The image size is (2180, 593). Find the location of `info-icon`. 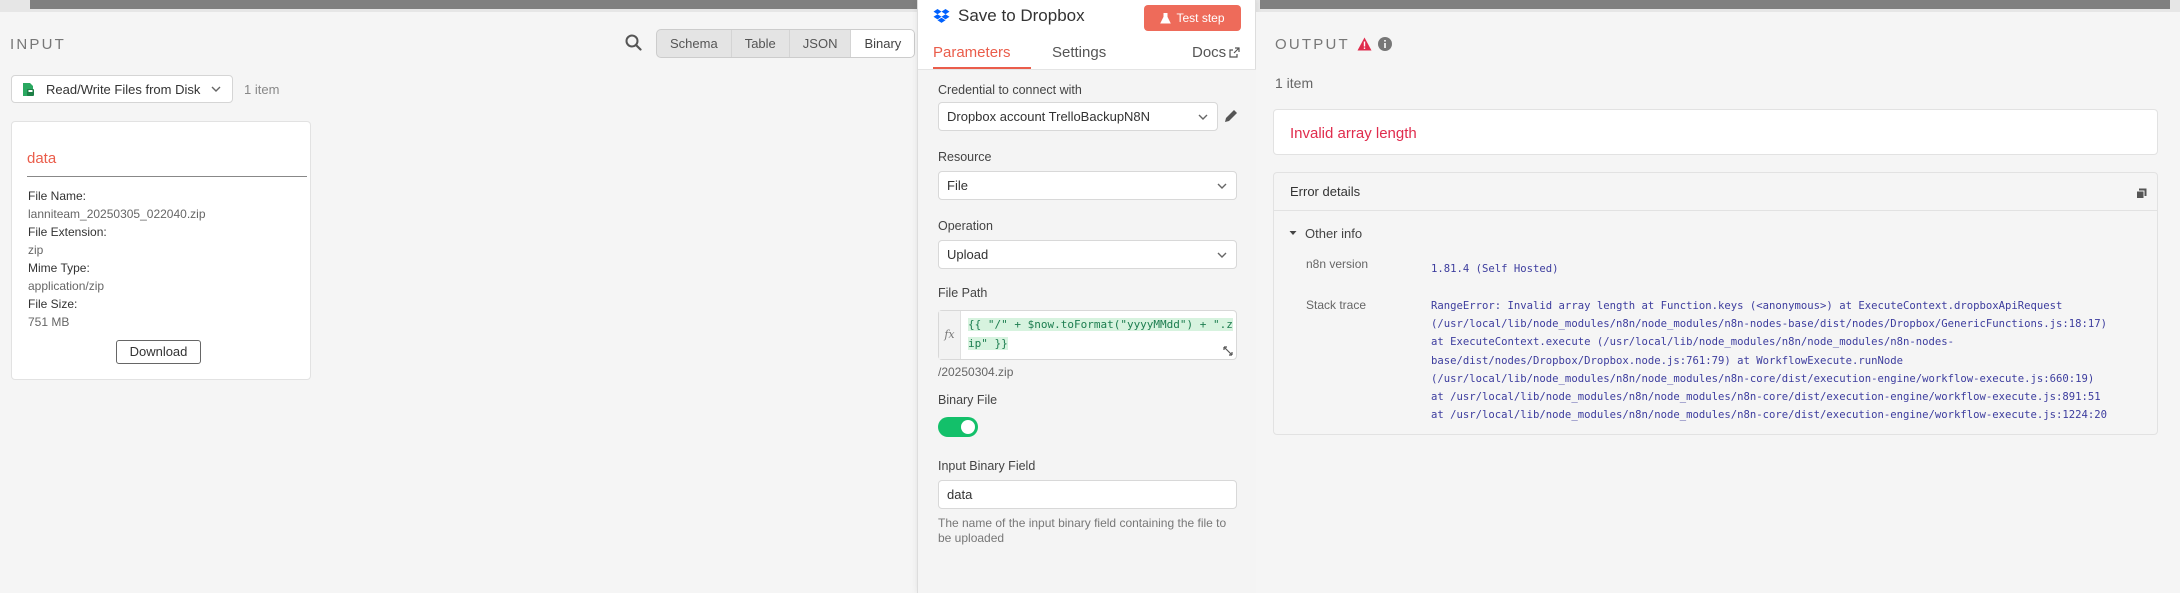

info-icon is located at coordinates (1385, 44).